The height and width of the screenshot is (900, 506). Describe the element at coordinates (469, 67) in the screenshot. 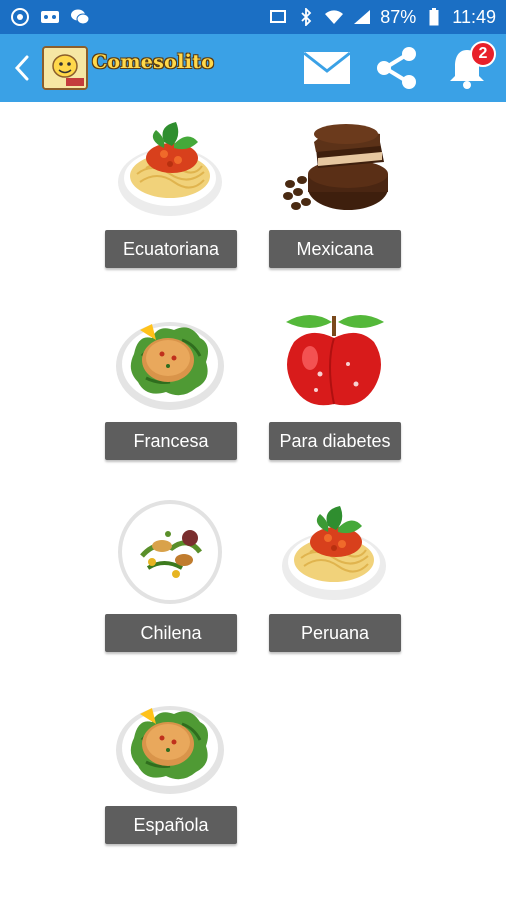

I see `notifications-button: 2` at that location.